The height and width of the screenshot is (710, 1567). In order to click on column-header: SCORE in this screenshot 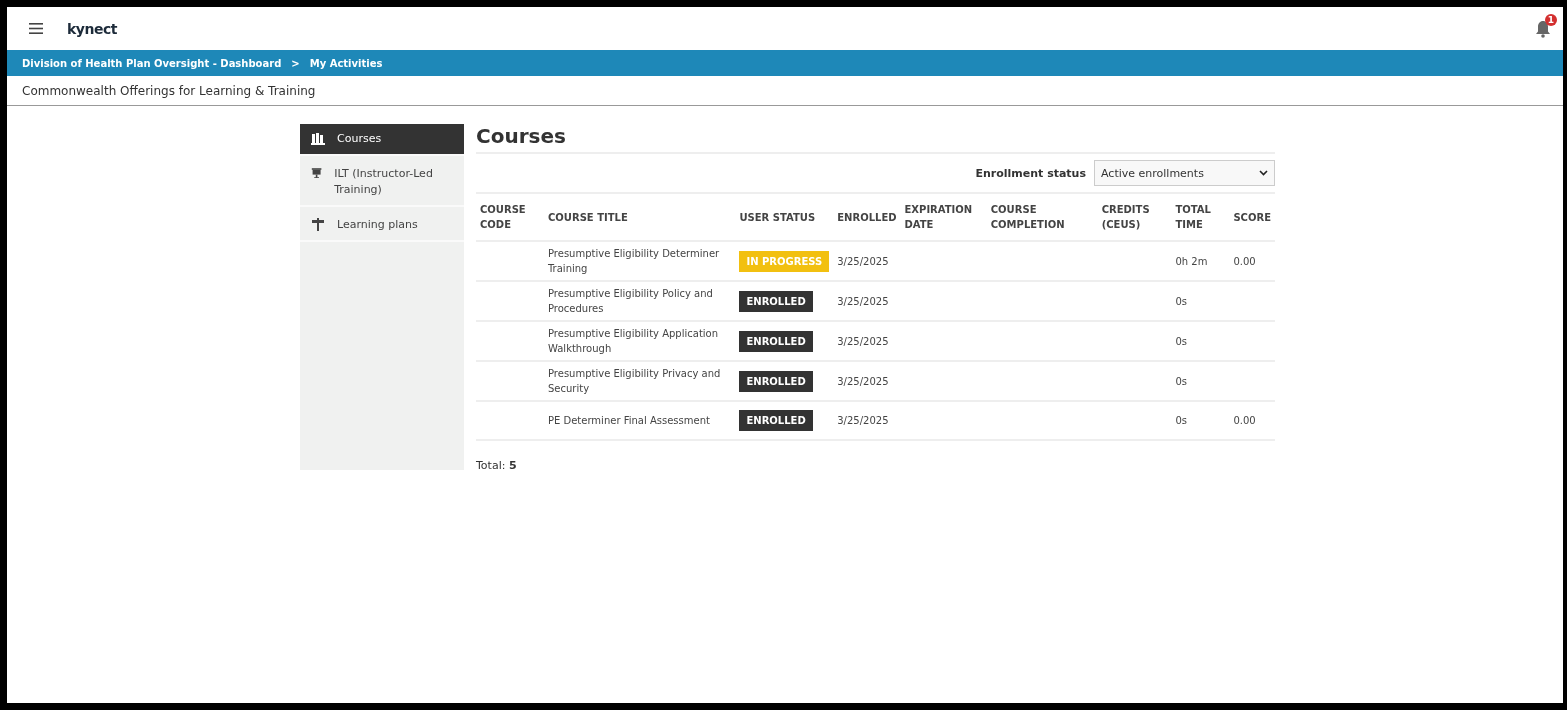, I will do `click(1252, 217)`.